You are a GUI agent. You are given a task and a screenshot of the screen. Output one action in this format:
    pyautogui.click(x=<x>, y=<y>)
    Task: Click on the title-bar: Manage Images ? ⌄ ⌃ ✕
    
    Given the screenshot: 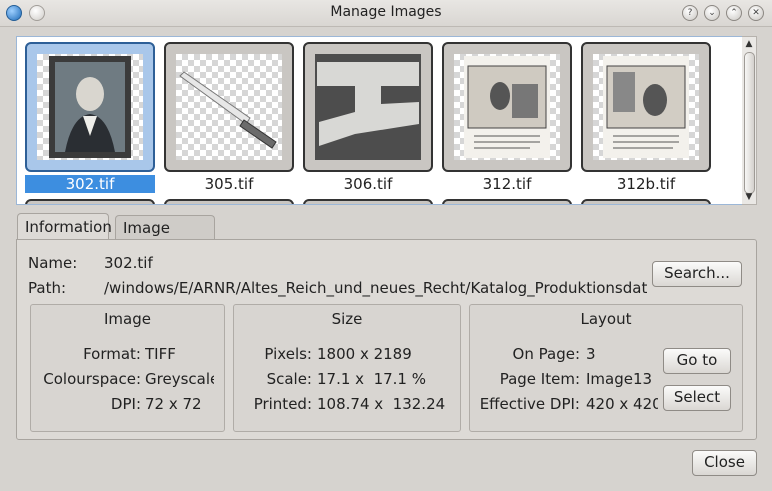 What is the action you would take?
    pyautogui.click(x=386, y=13)
    